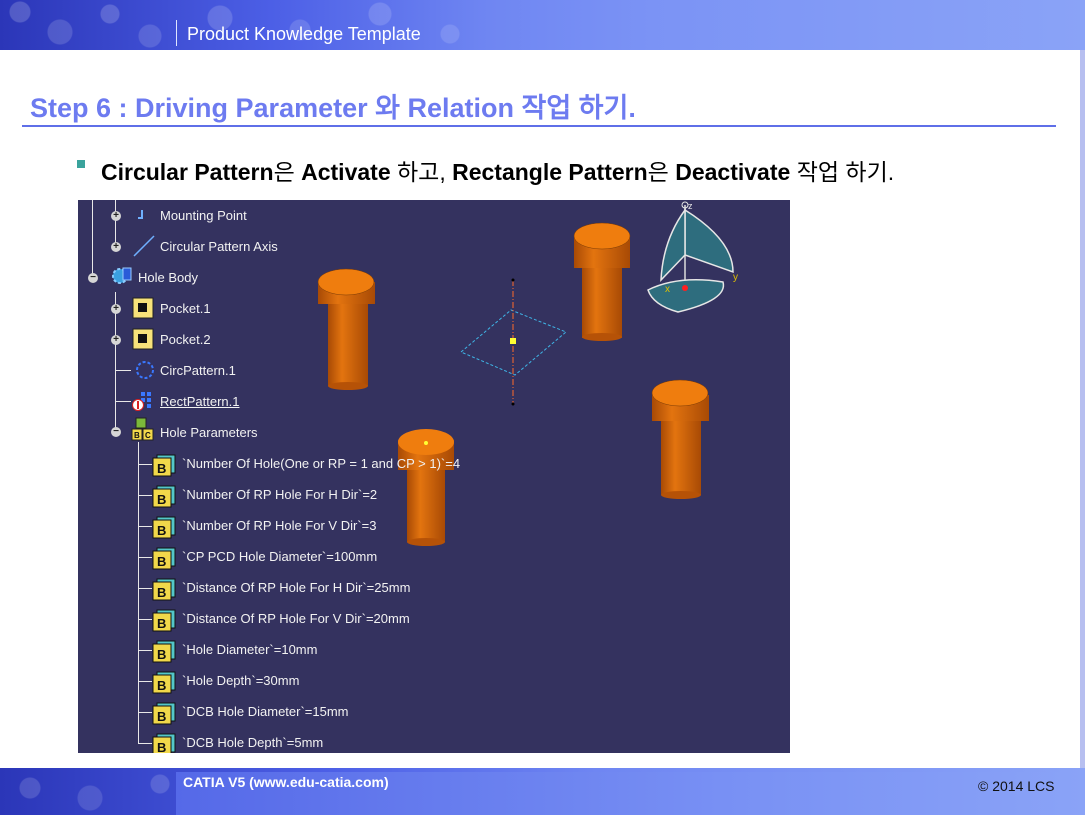 Image resolution: width=1085 pixels, height=815 pixels. I want to click on footer-copyright: © 2014 LCS, so click(1016, 786).